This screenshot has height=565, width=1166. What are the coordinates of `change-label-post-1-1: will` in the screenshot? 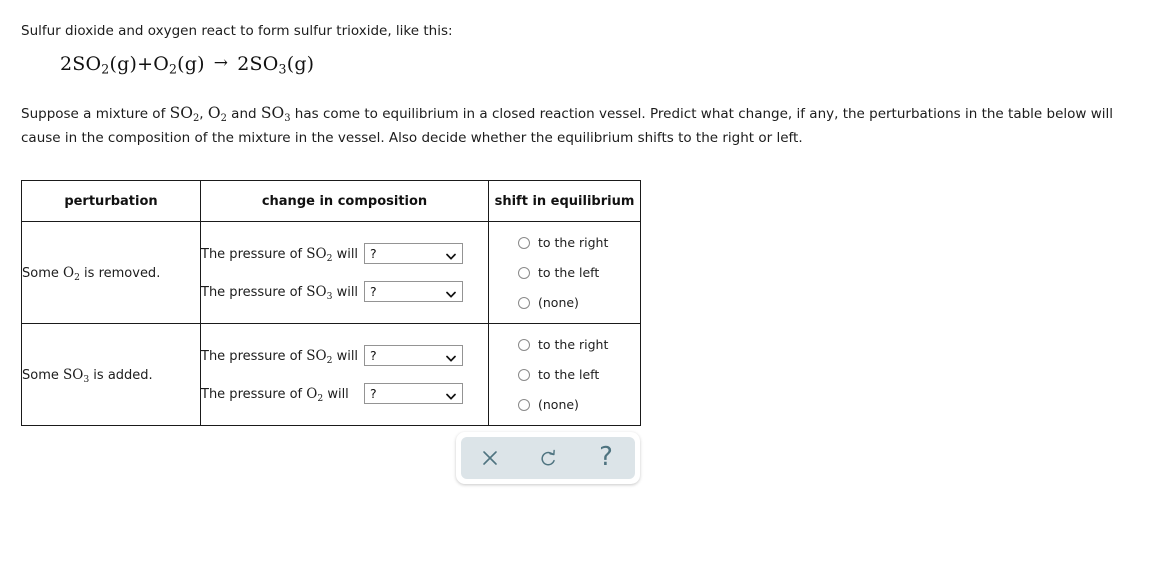 It's located at (345, 254).